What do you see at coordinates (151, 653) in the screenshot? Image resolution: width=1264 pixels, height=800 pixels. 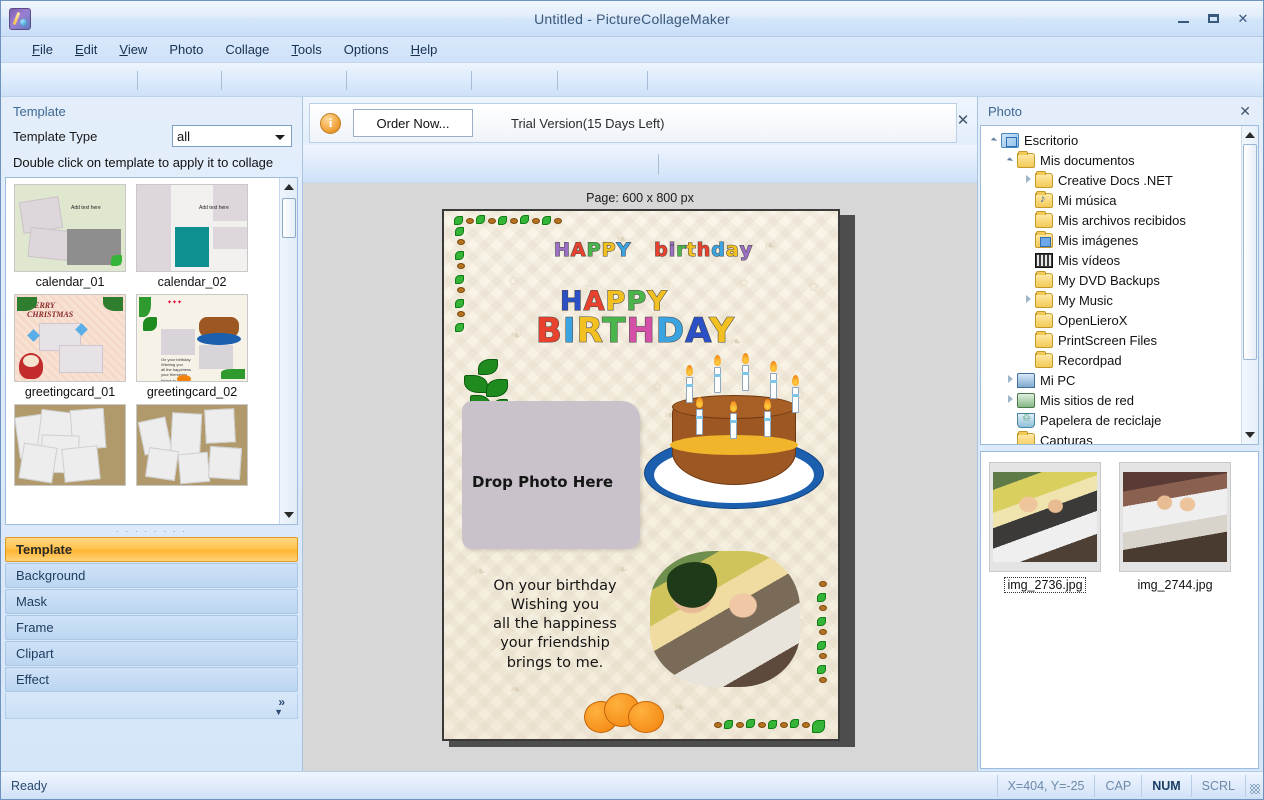 I see `sidebar-item-clipart: Clipart` at bounding box center [151, 653].